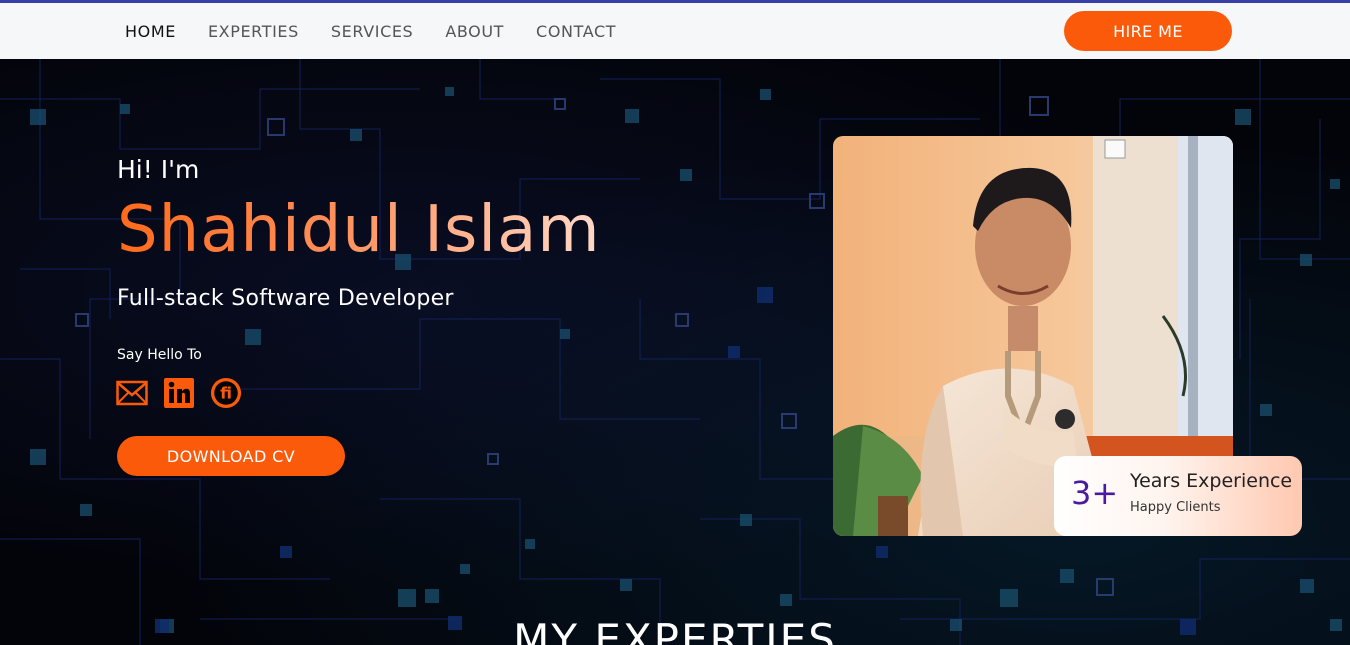 The width and height of the screenshot is (1350, 645). I want to click on download-cv-button: DOWNLOAD CV, so click(231, 456).